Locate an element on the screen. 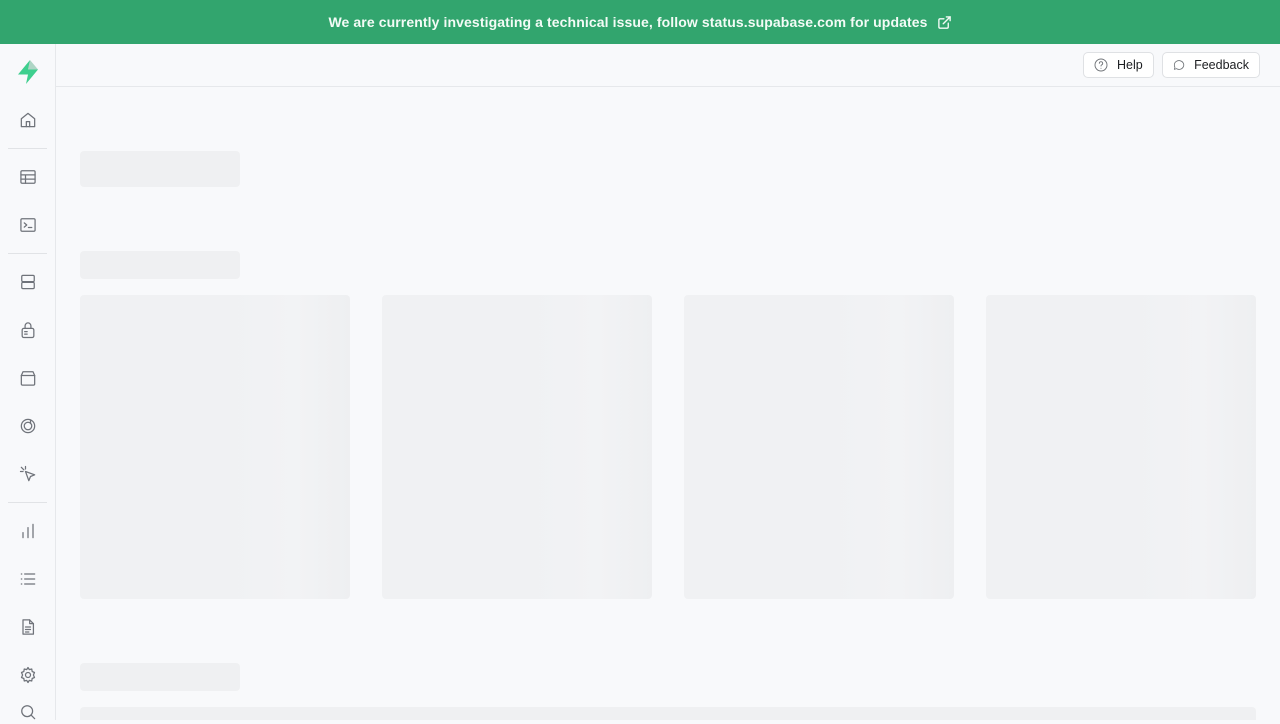  external-link-icon is located at coordinates (944, 22).